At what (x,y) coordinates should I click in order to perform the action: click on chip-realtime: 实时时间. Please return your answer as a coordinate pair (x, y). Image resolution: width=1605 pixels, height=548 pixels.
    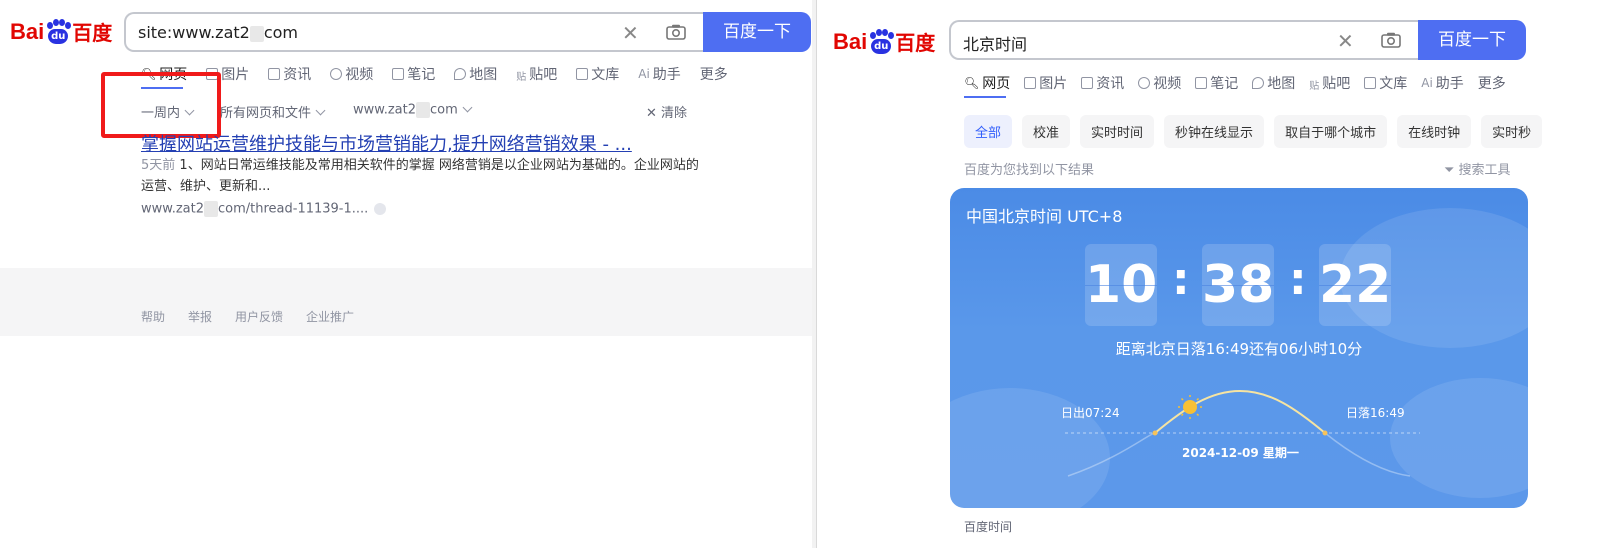
    Looking at the image, I should click on (1117, 131).